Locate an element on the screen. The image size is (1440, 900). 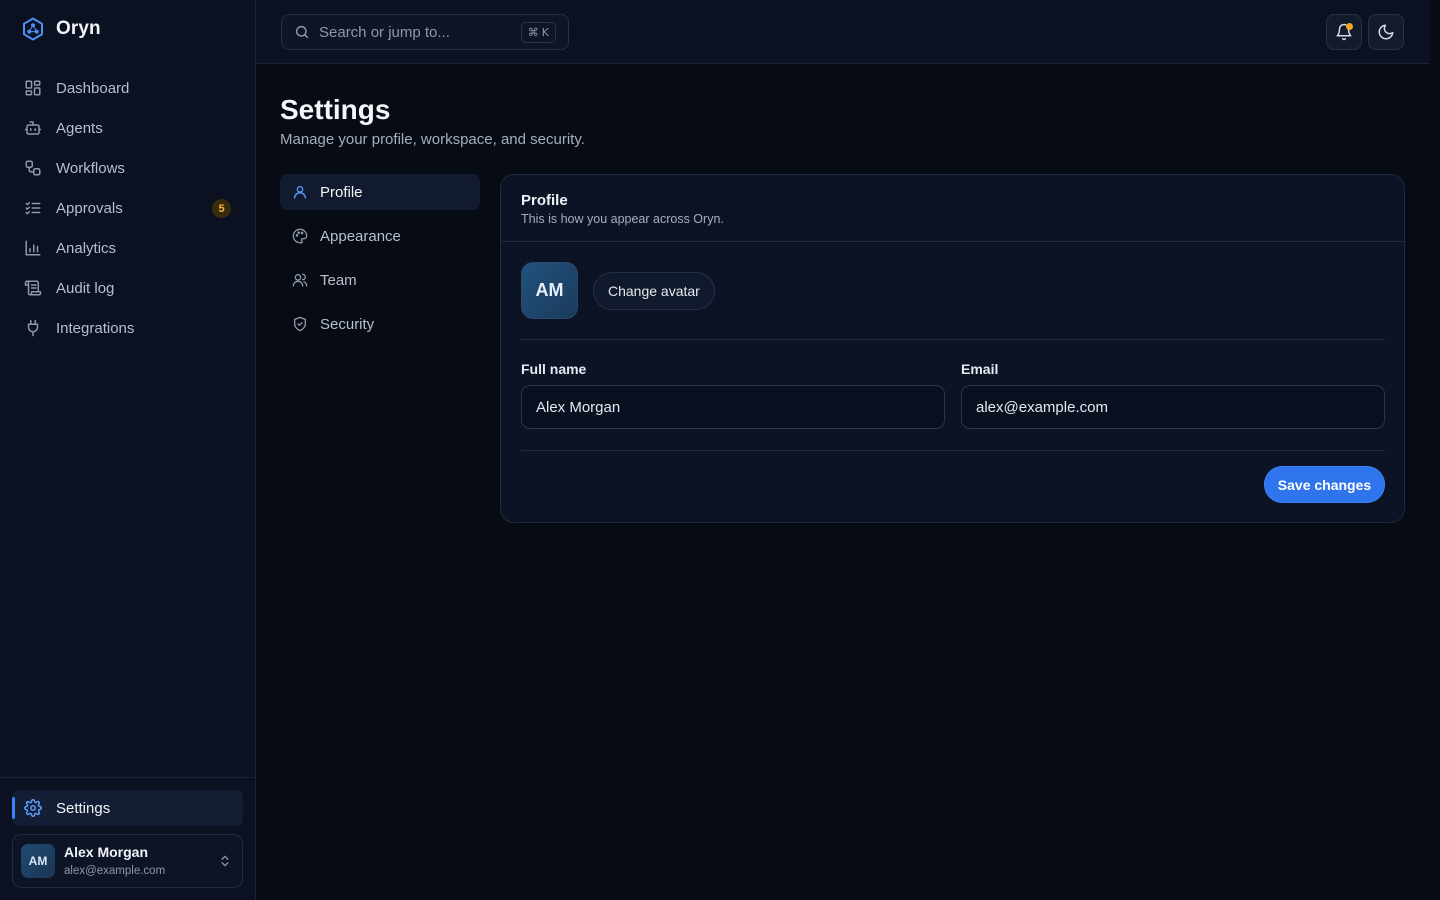
sidebar-item-integrations: Integrations is located at coordinates (127, 328).